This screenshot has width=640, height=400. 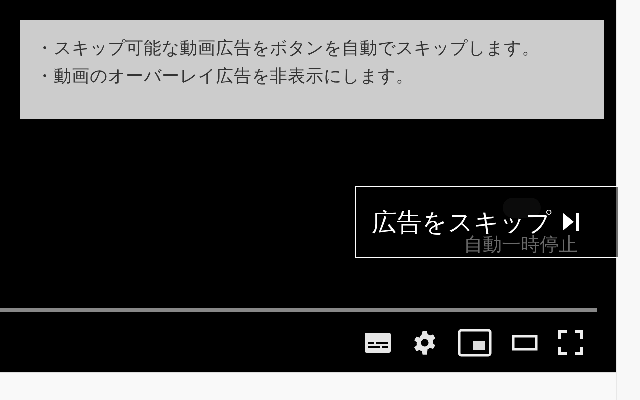 What do you see at coordinates (571, 343) in the screenshot?
I see `fullscreen-icon` at bounding box center [571, 343].